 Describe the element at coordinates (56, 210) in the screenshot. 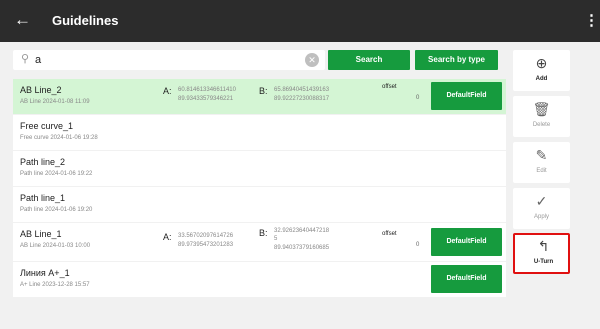

I see `guideline-subtitle: Path line 2024-01-06 19:20` at that location.